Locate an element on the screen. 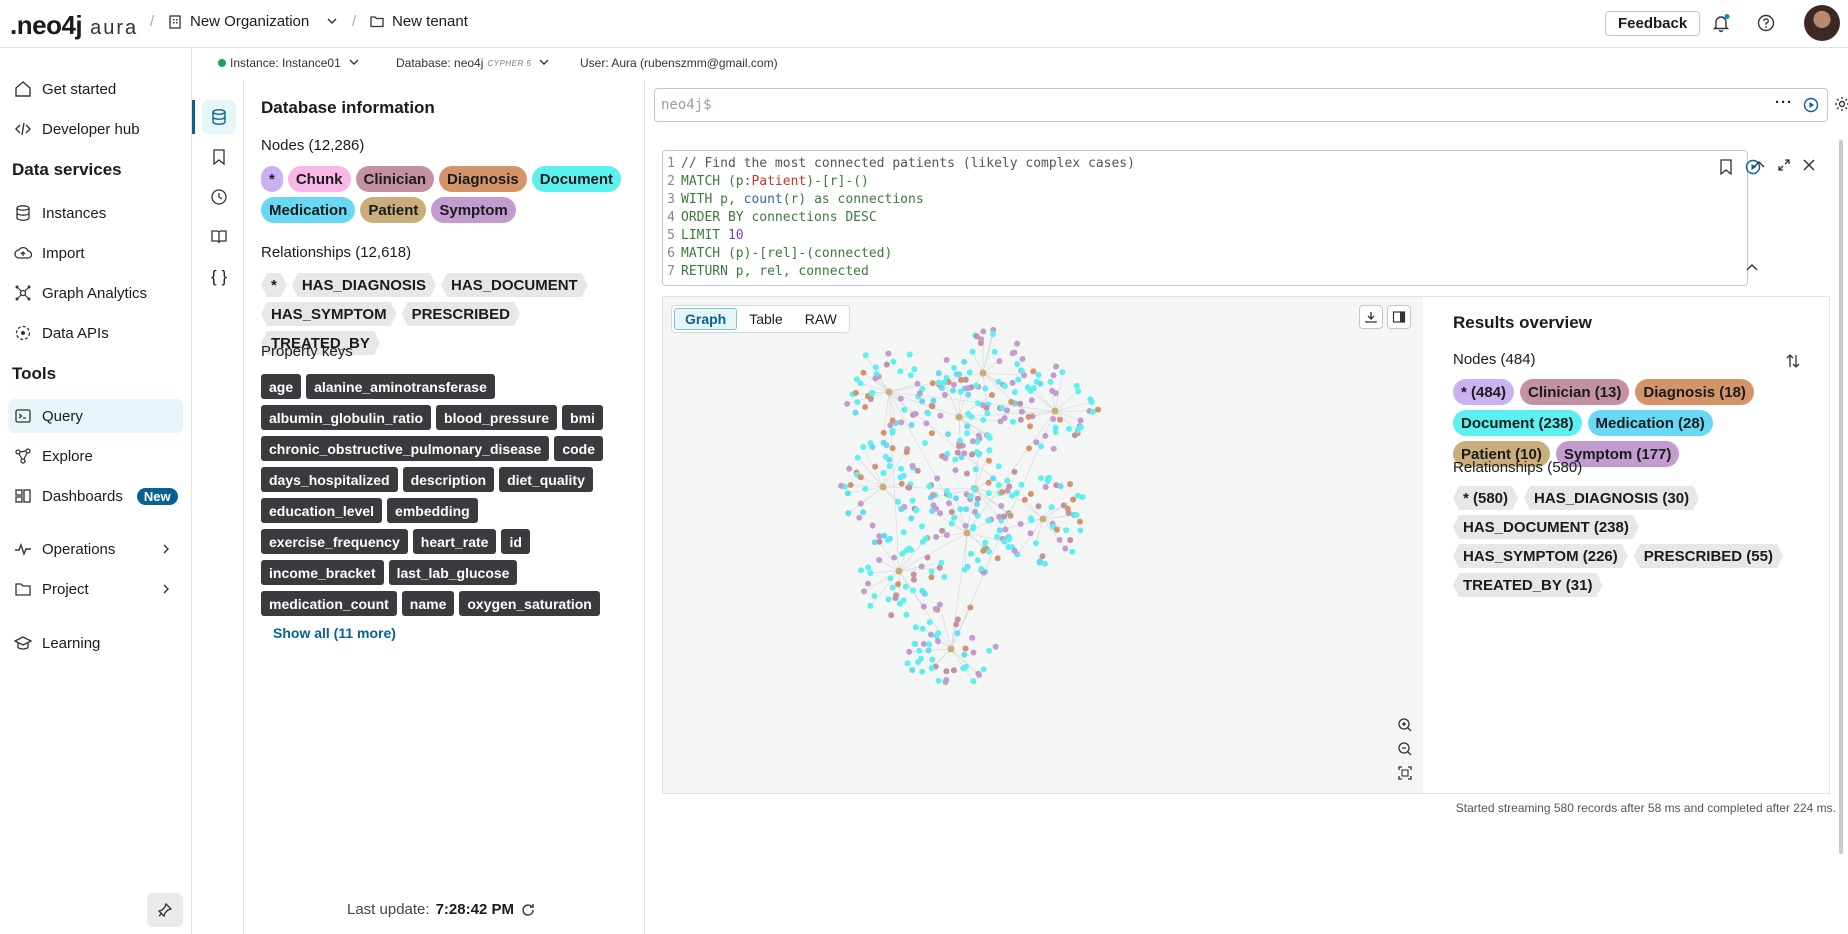 The image size is (1848, 934). overview-node-chip: Document (238) is located at coordinates (1517, 423).